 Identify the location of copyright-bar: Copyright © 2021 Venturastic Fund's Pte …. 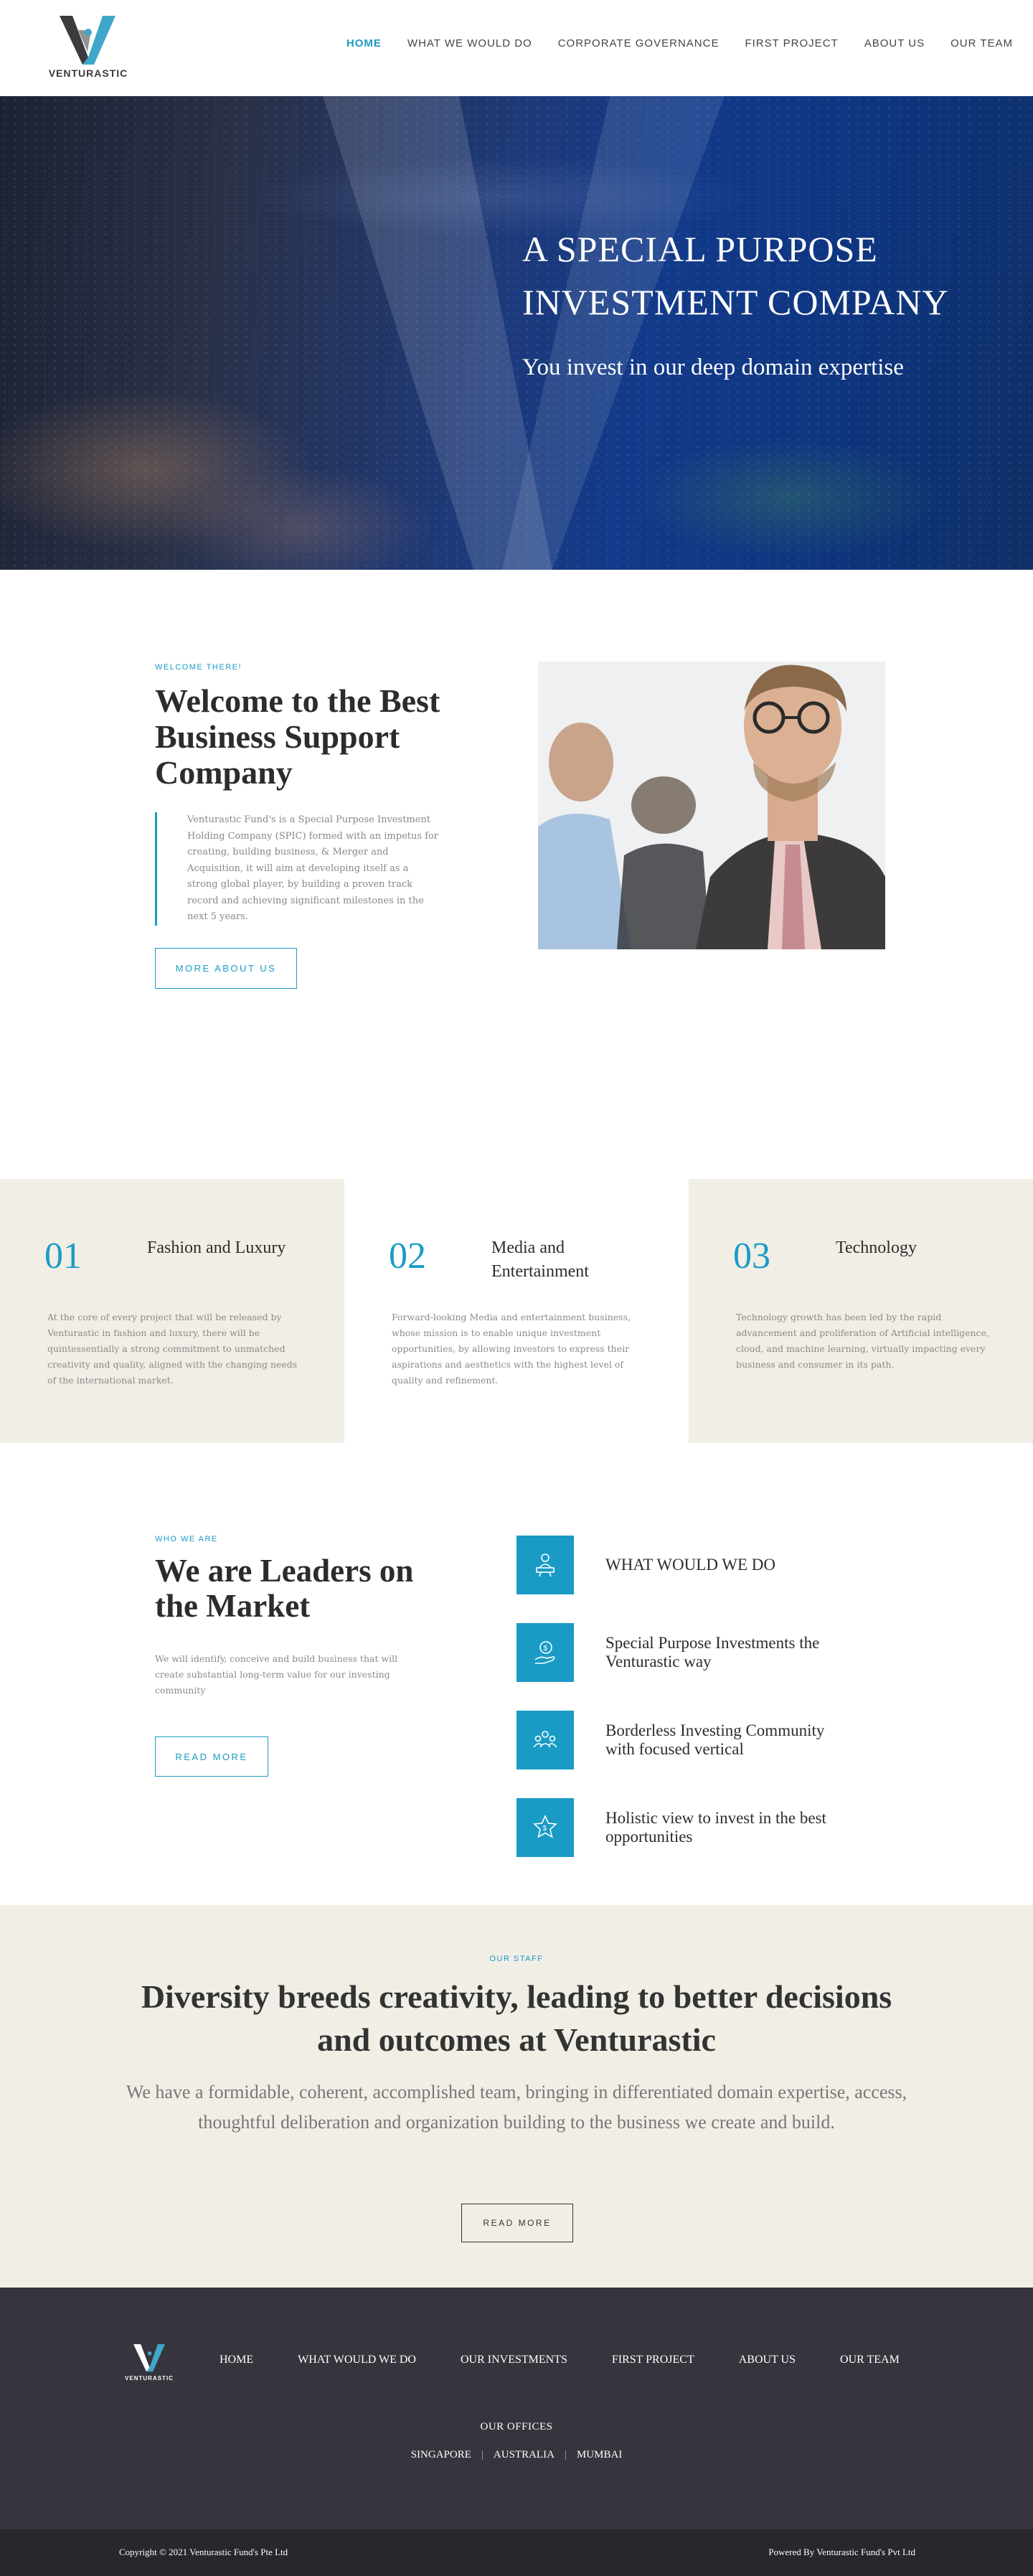
(516, 2552).